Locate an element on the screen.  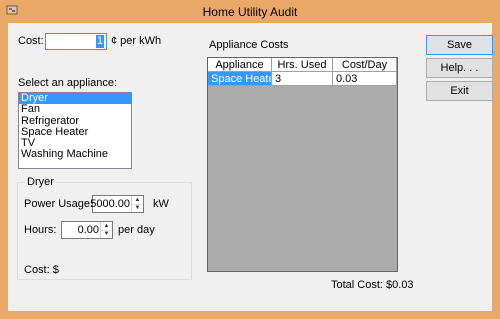
table-cell: 3 is located at coordinates (302, 79).